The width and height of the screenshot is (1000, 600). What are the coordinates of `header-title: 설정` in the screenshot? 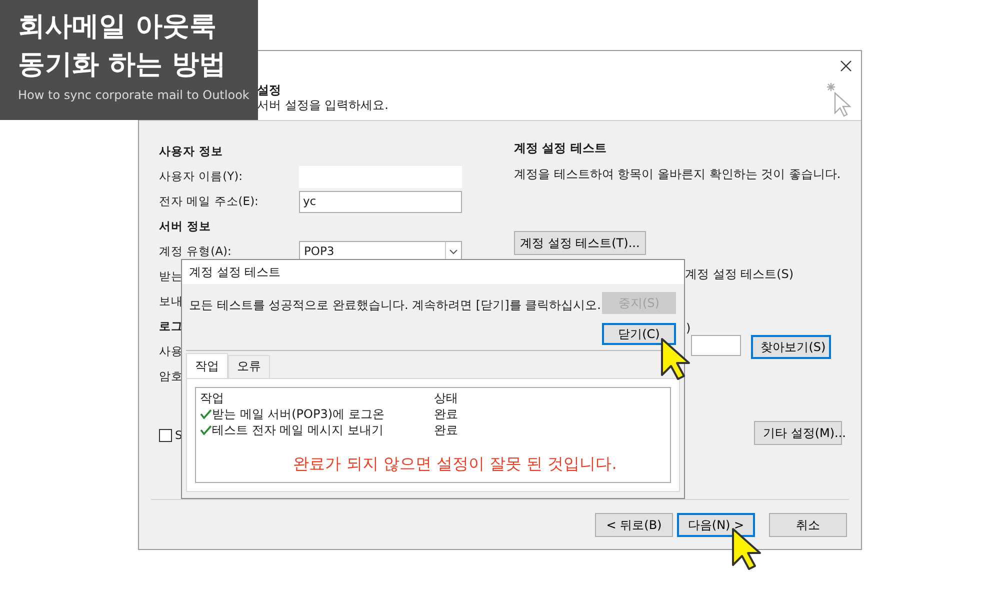 It's located at (269, 90).